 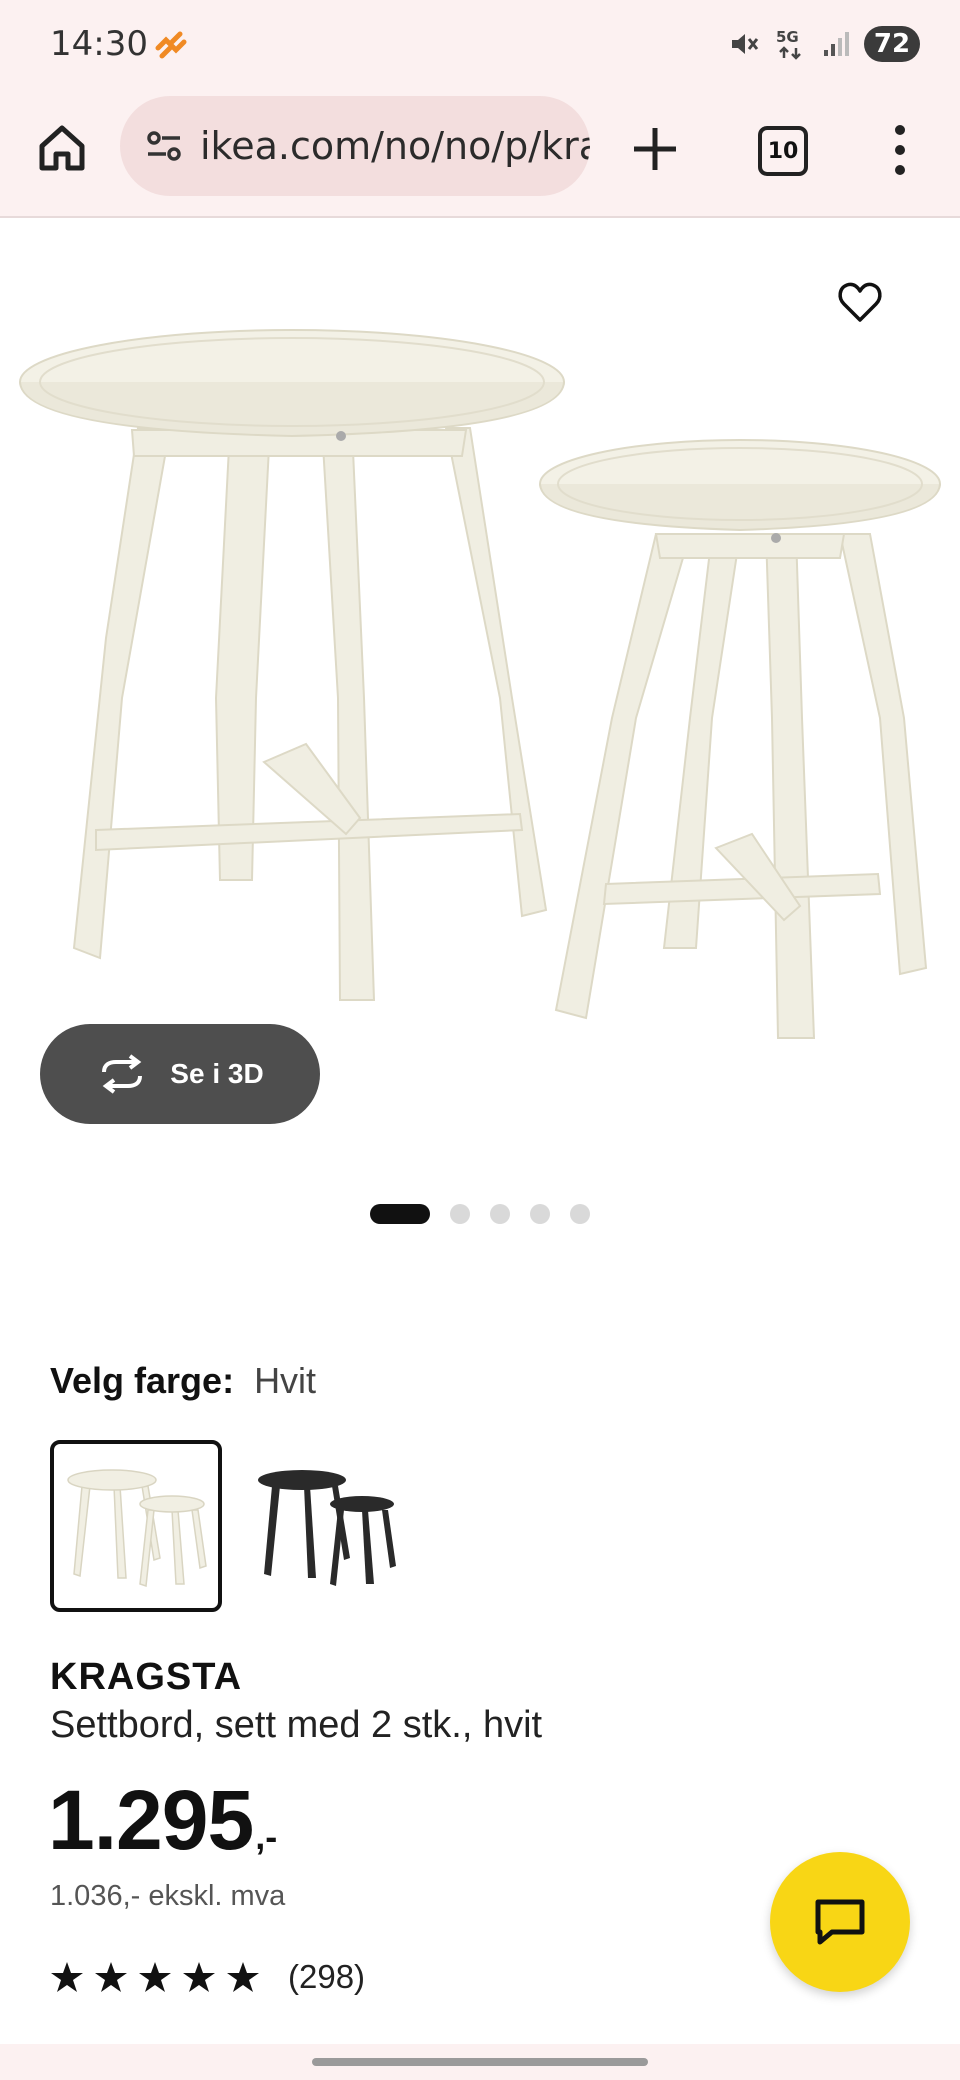 I want to click on white-tables-thumbnail, so click(x=137, y=1528).